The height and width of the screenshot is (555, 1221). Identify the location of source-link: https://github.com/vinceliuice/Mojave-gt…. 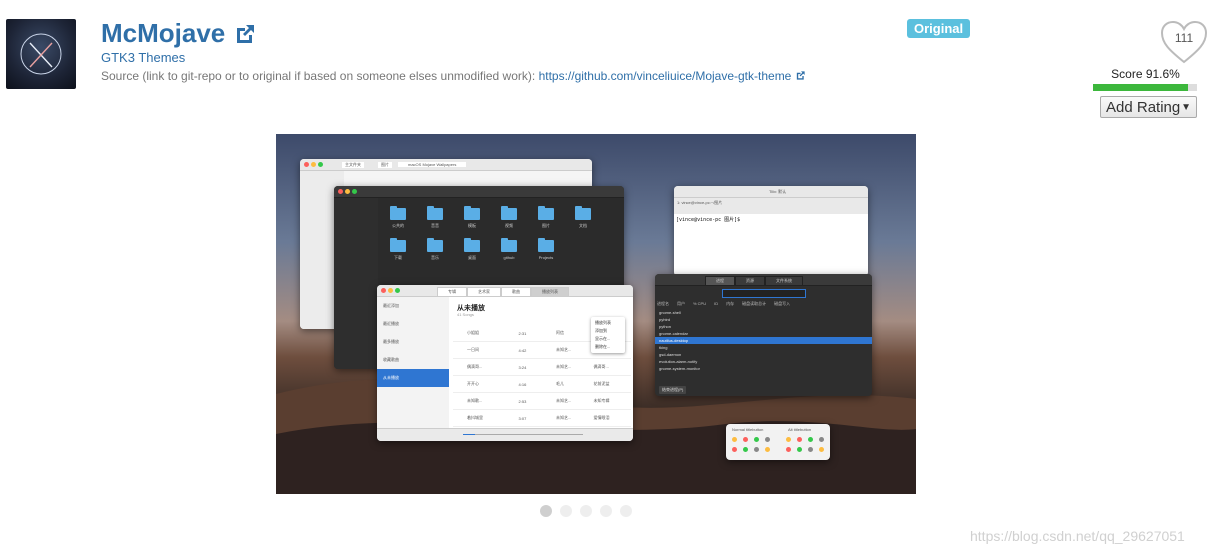
(665, 76).